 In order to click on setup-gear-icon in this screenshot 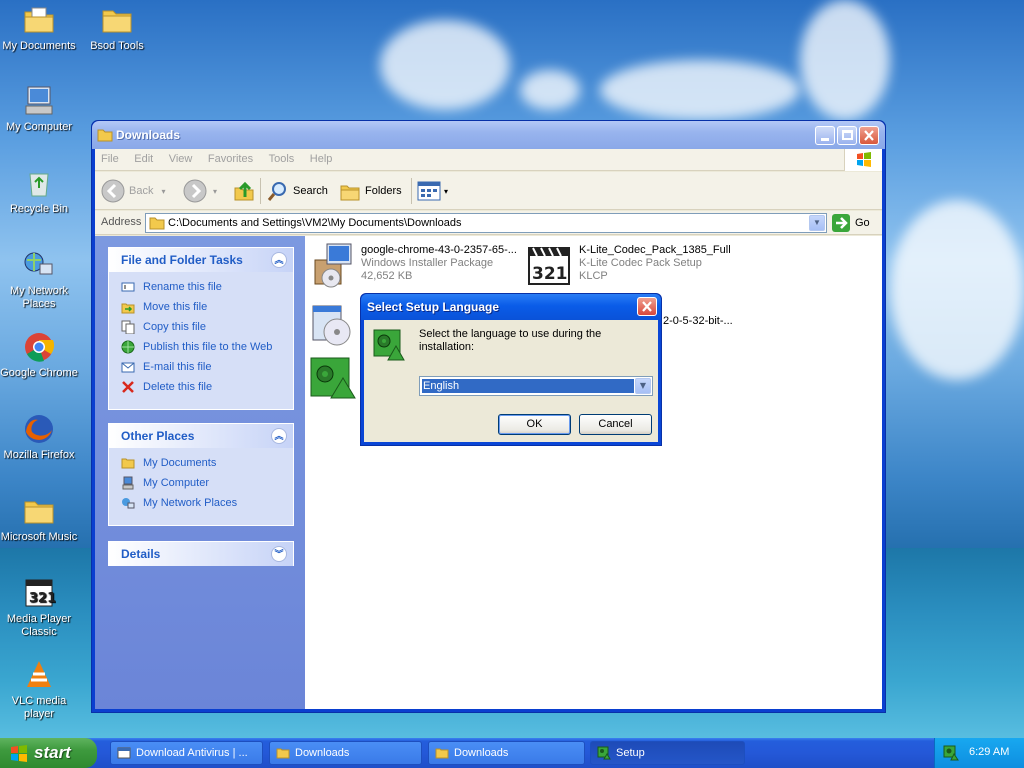, I will do `click(333, 378)`.